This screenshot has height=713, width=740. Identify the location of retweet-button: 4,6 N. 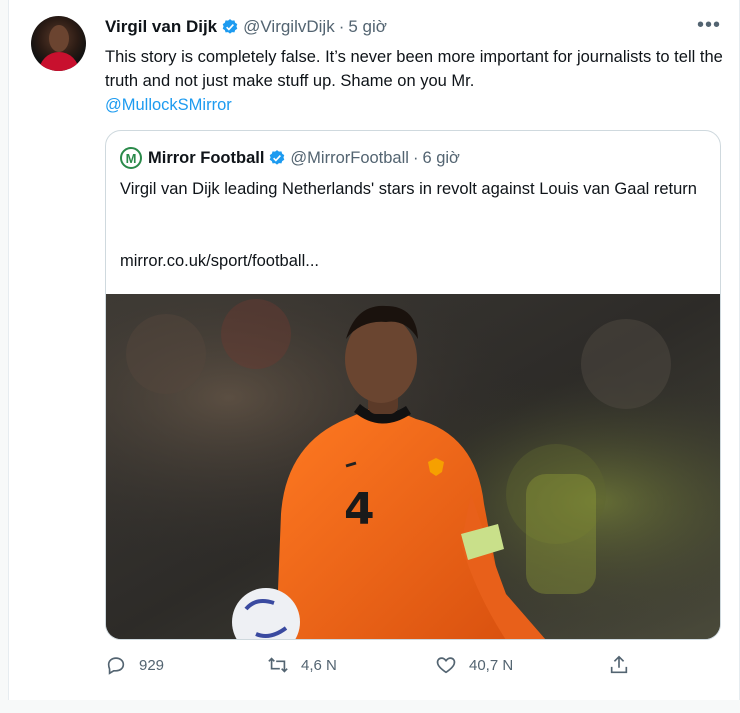
(302, 665).